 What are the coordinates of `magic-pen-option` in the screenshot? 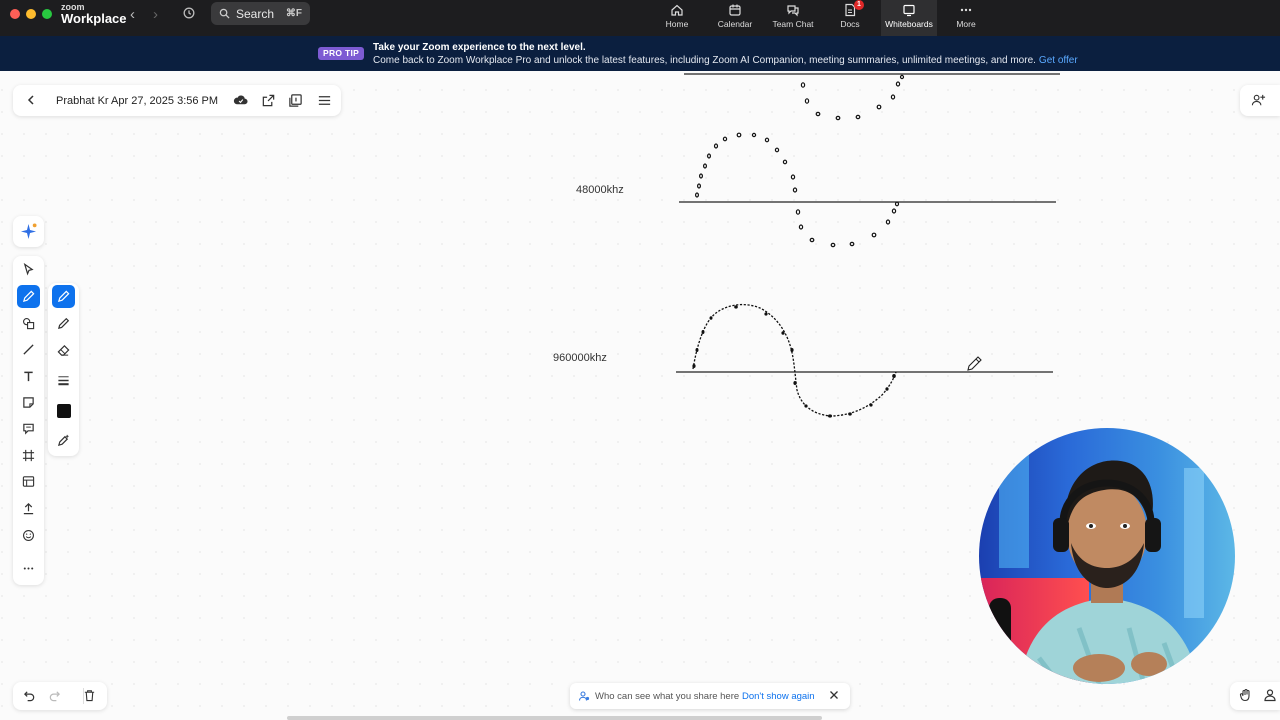 It's located at (63, 440).